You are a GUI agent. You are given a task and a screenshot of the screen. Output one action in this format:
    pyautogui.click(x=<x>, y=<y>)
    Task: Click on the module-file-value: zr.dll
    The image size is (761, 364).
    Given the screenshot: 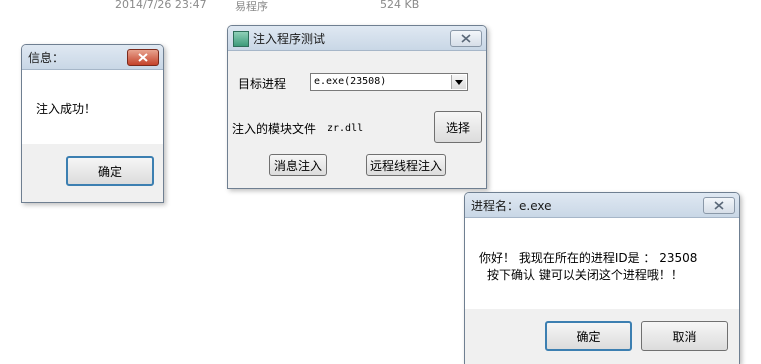 What is the action you would take?
    pyautogui.click(x=345, y=128)
    